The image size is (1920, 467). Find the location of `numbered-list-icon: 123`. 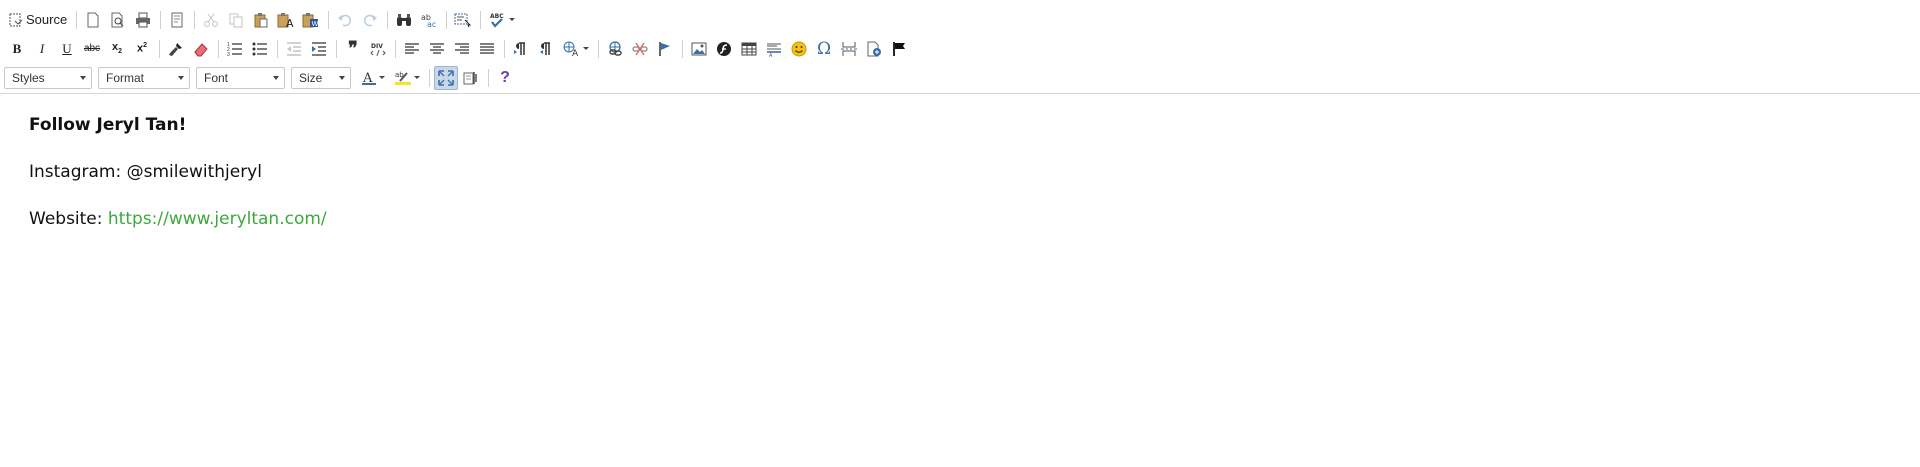

numbered-list-icon: 123 is located at coordinates (234, 49).